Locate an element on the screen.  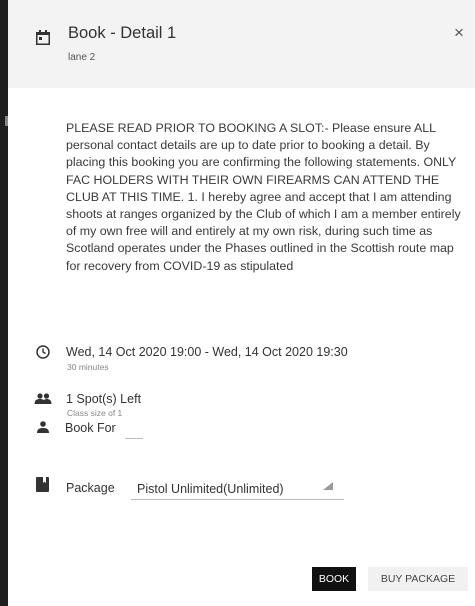
calendar-icon is located at coordinates (43, 37).